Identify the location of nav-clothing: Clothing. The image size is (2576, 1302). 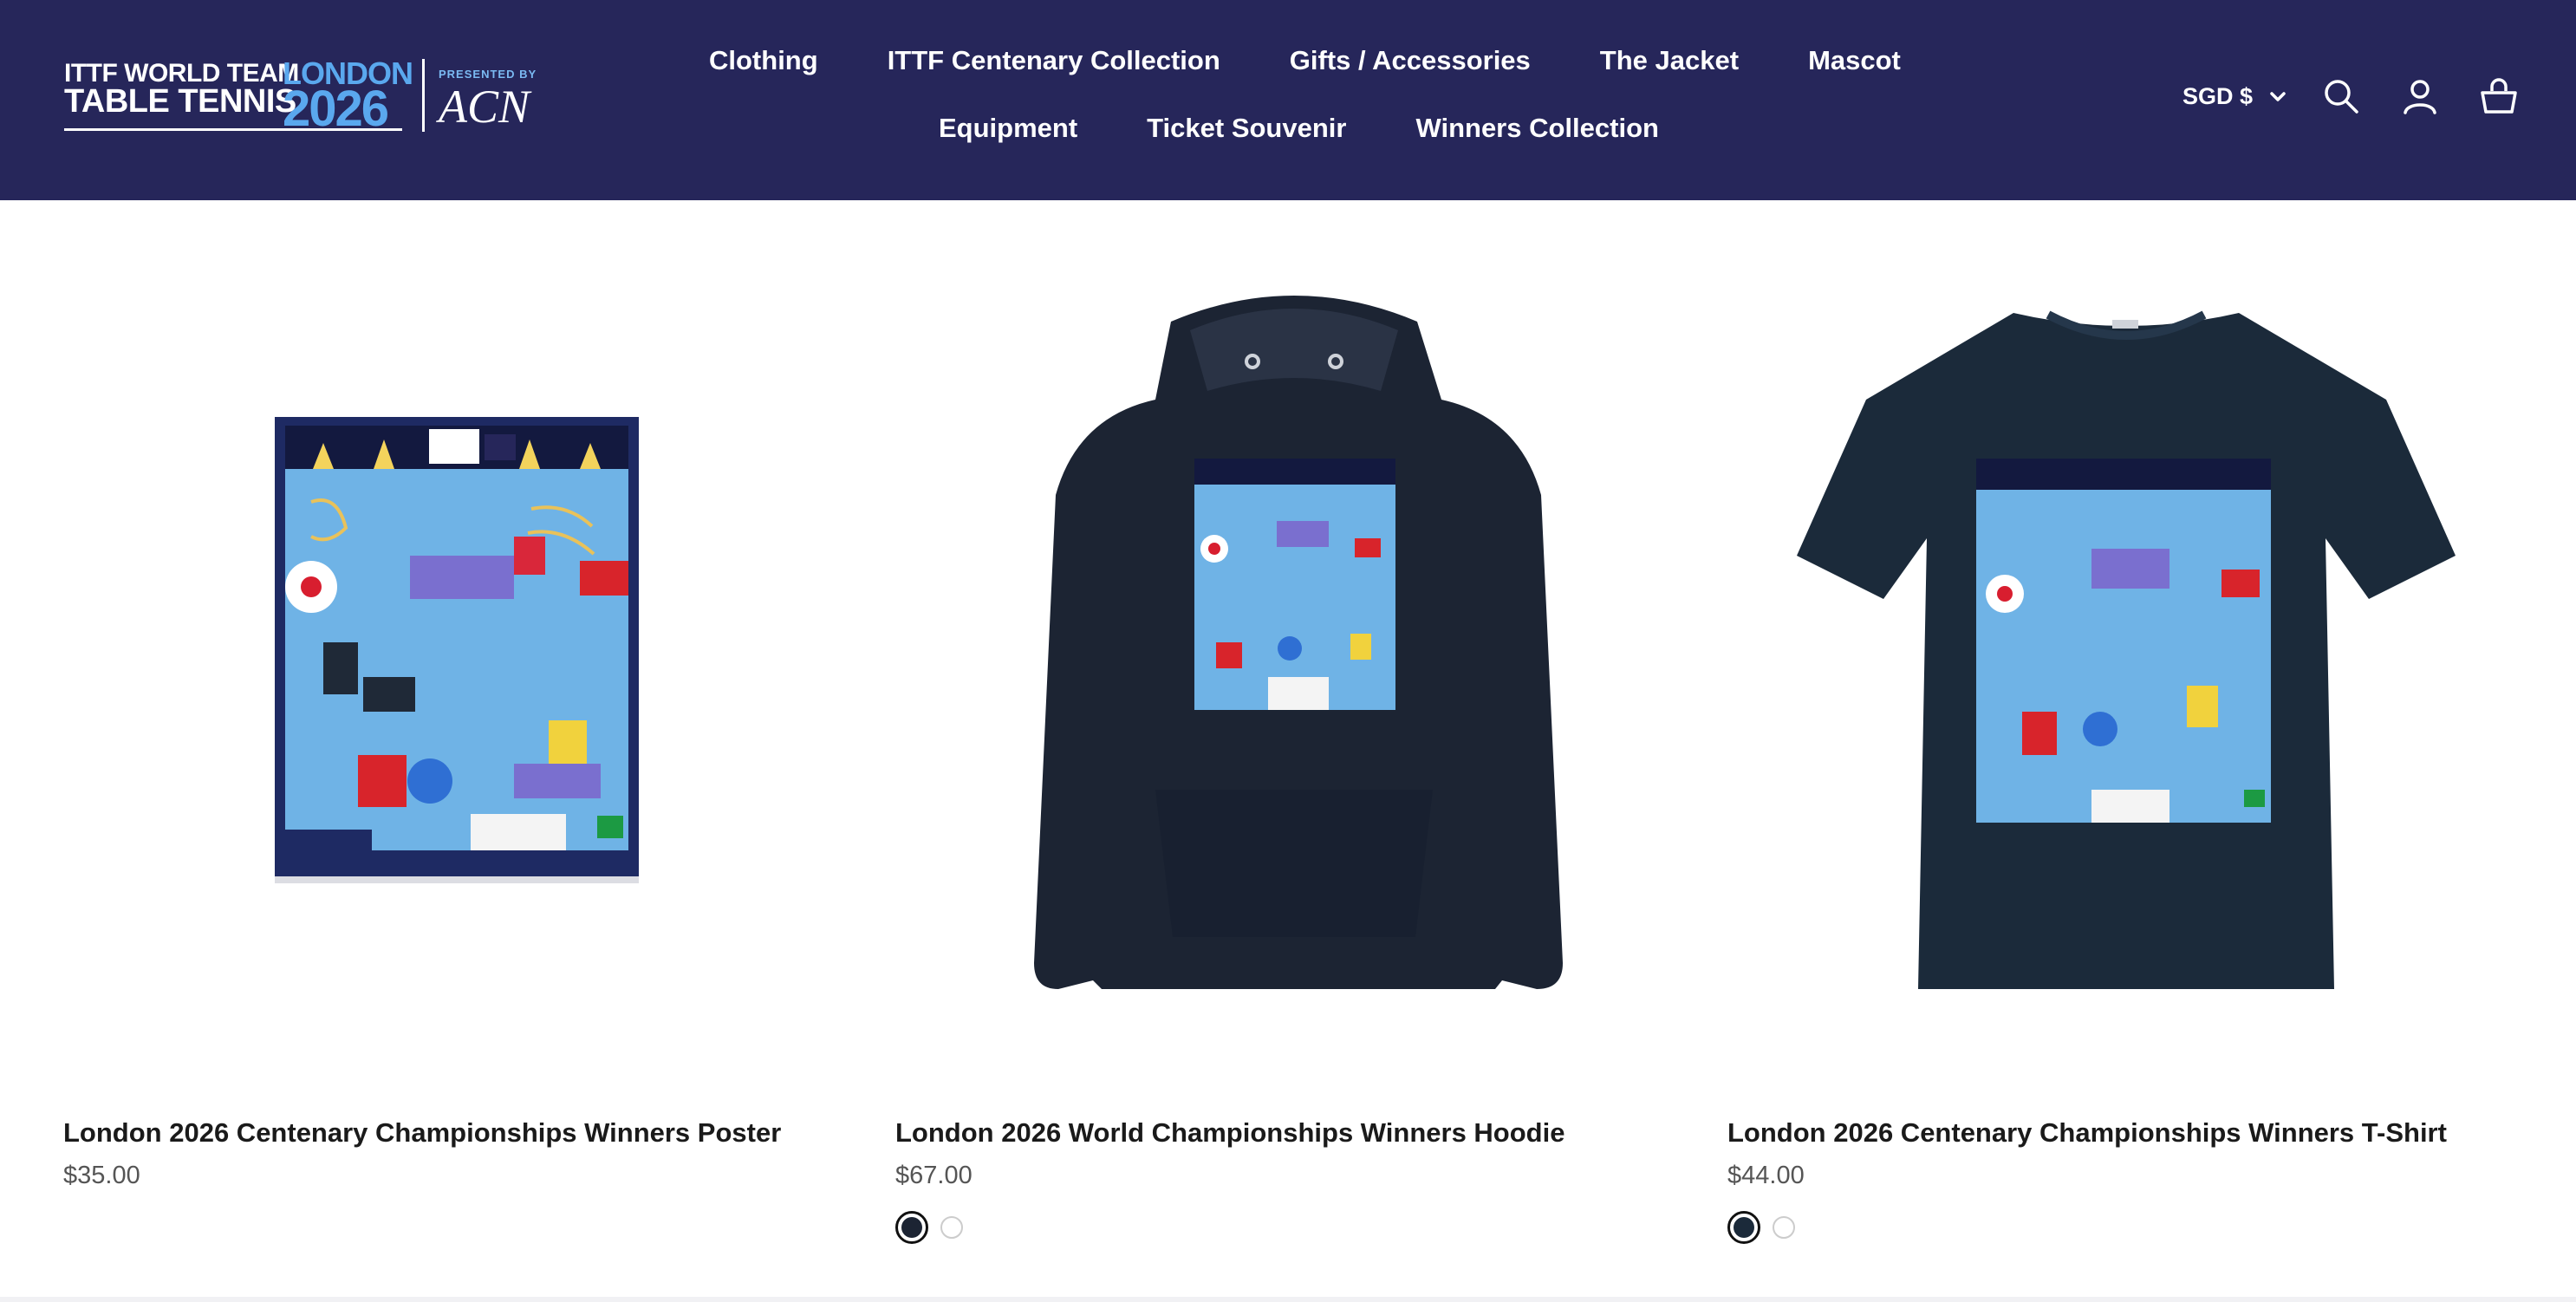
(763, 60).